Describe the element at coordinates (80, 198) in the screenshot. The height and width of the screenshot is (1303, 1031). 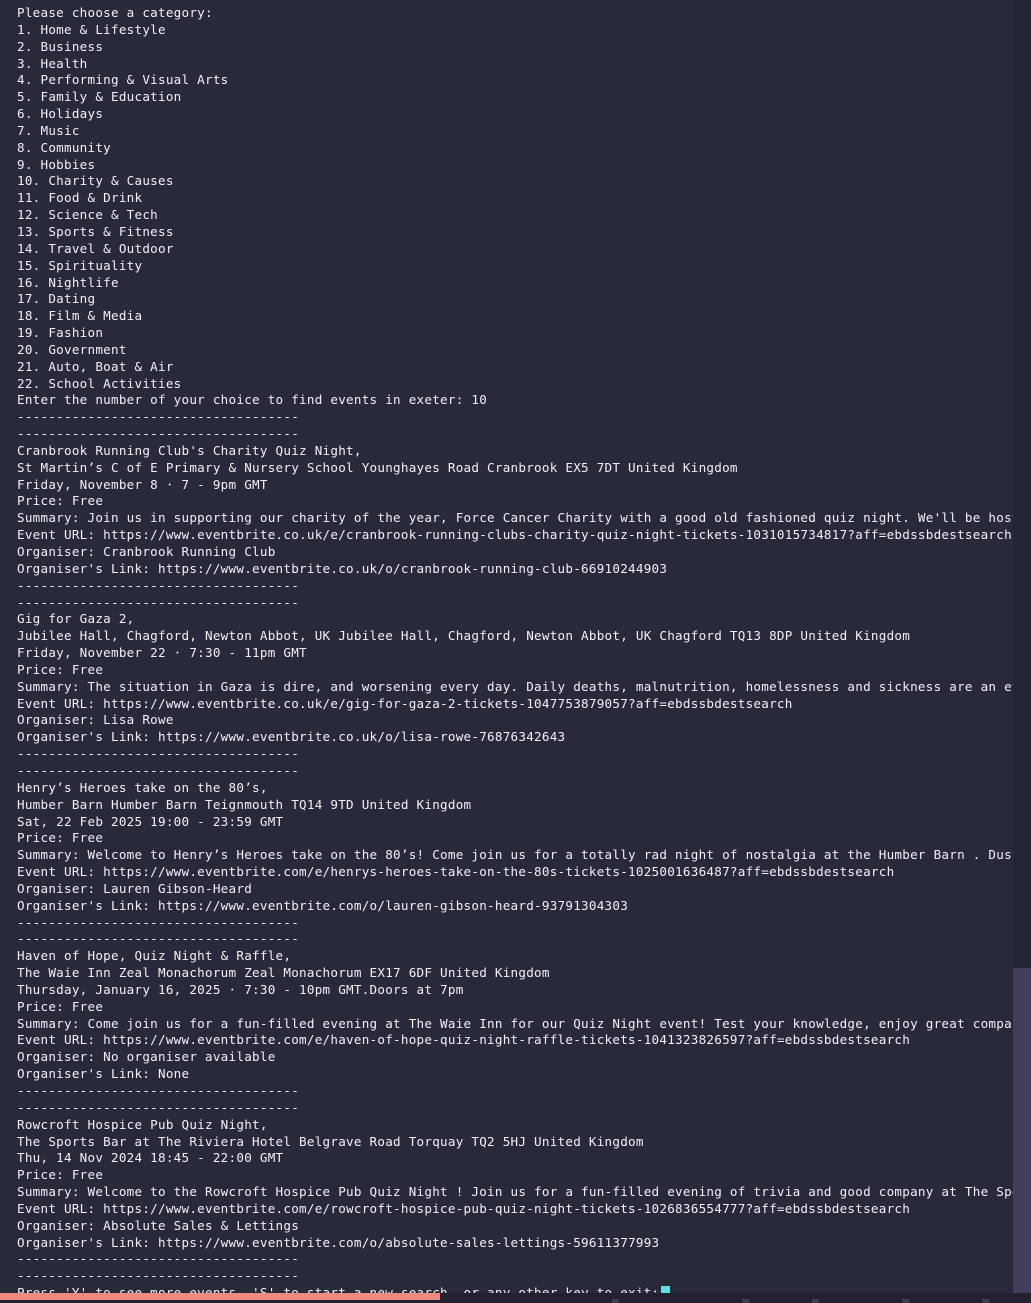
I see `category-item-11: 11. Food & Drink` at that location.